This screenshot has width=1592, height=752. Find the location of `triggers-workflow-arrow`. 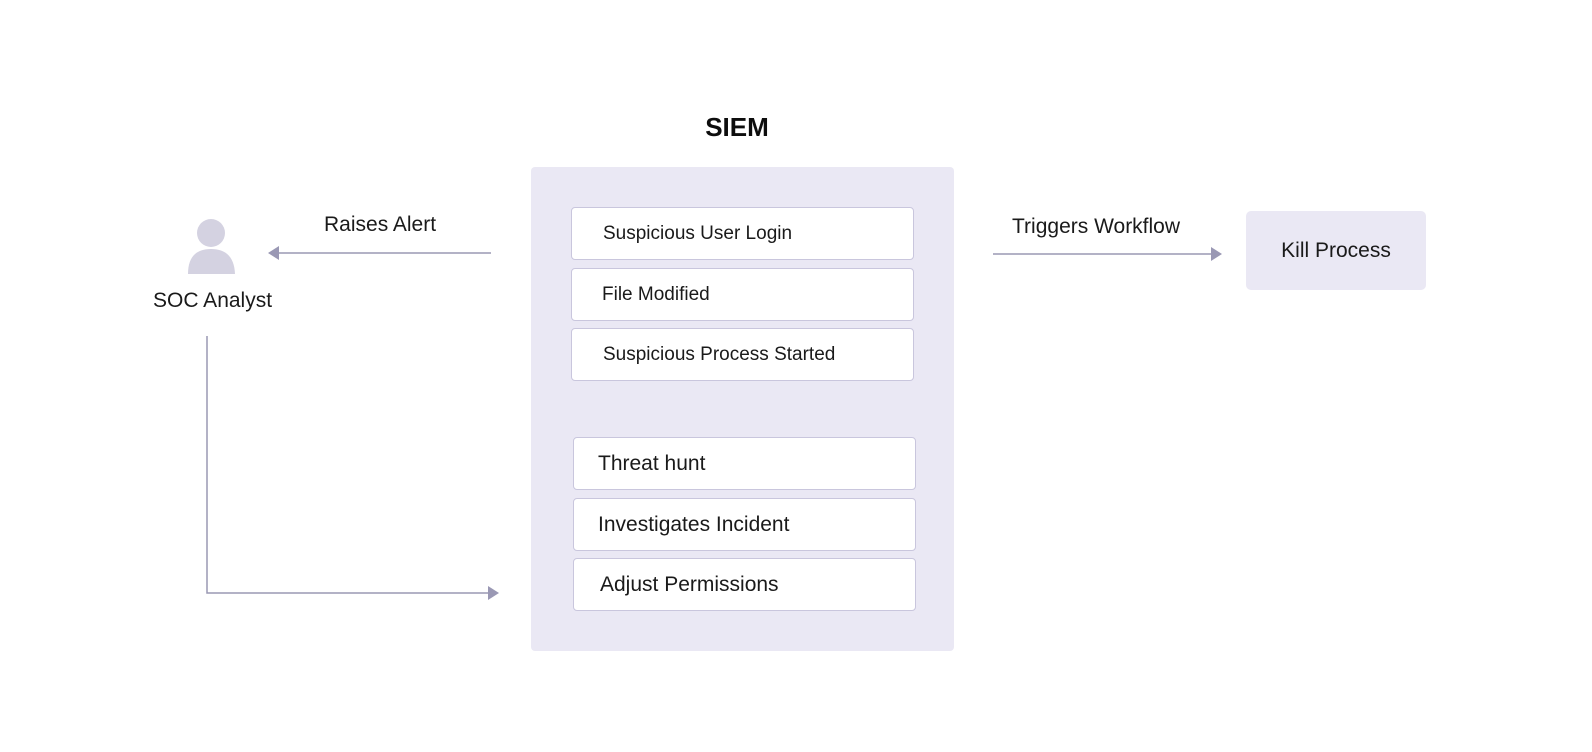

triggers-workflow-arrow is located at coordinates (1107, 254).